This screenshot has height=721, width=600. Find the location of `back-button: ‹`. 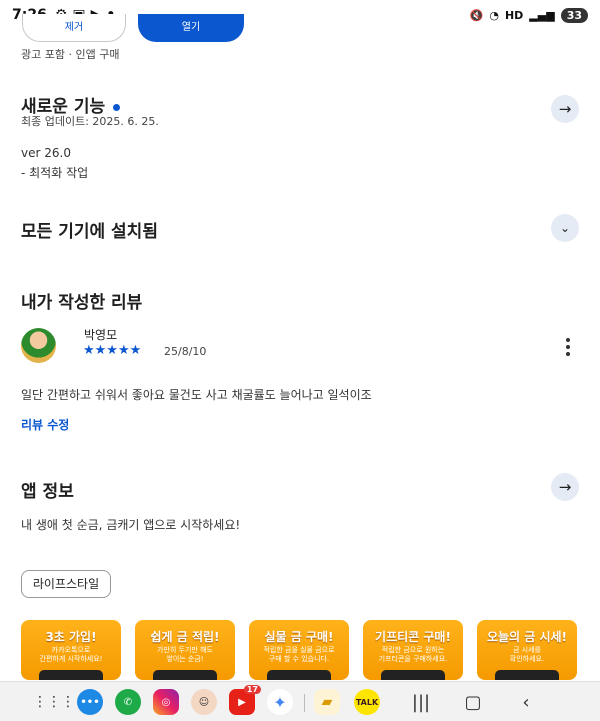

back-button: ‹ is located at coordinates (526, 702).